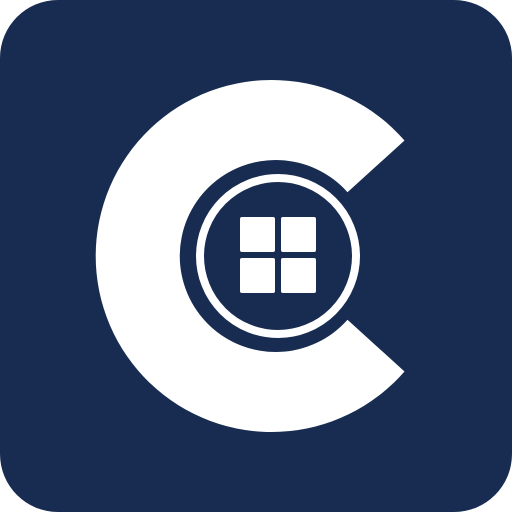  What do you see at coordinates (257, 275) in the screenshot?
I see `window-pane-bottom-left` at bounding box center [257, 275].